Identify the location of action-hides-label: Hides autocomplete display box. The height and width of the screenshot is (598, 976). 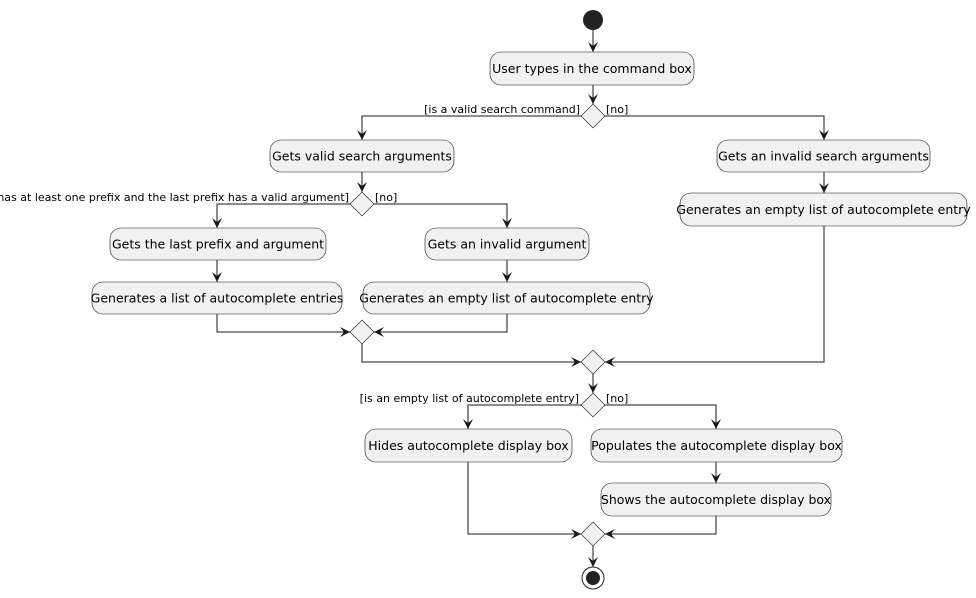
(468, 445).